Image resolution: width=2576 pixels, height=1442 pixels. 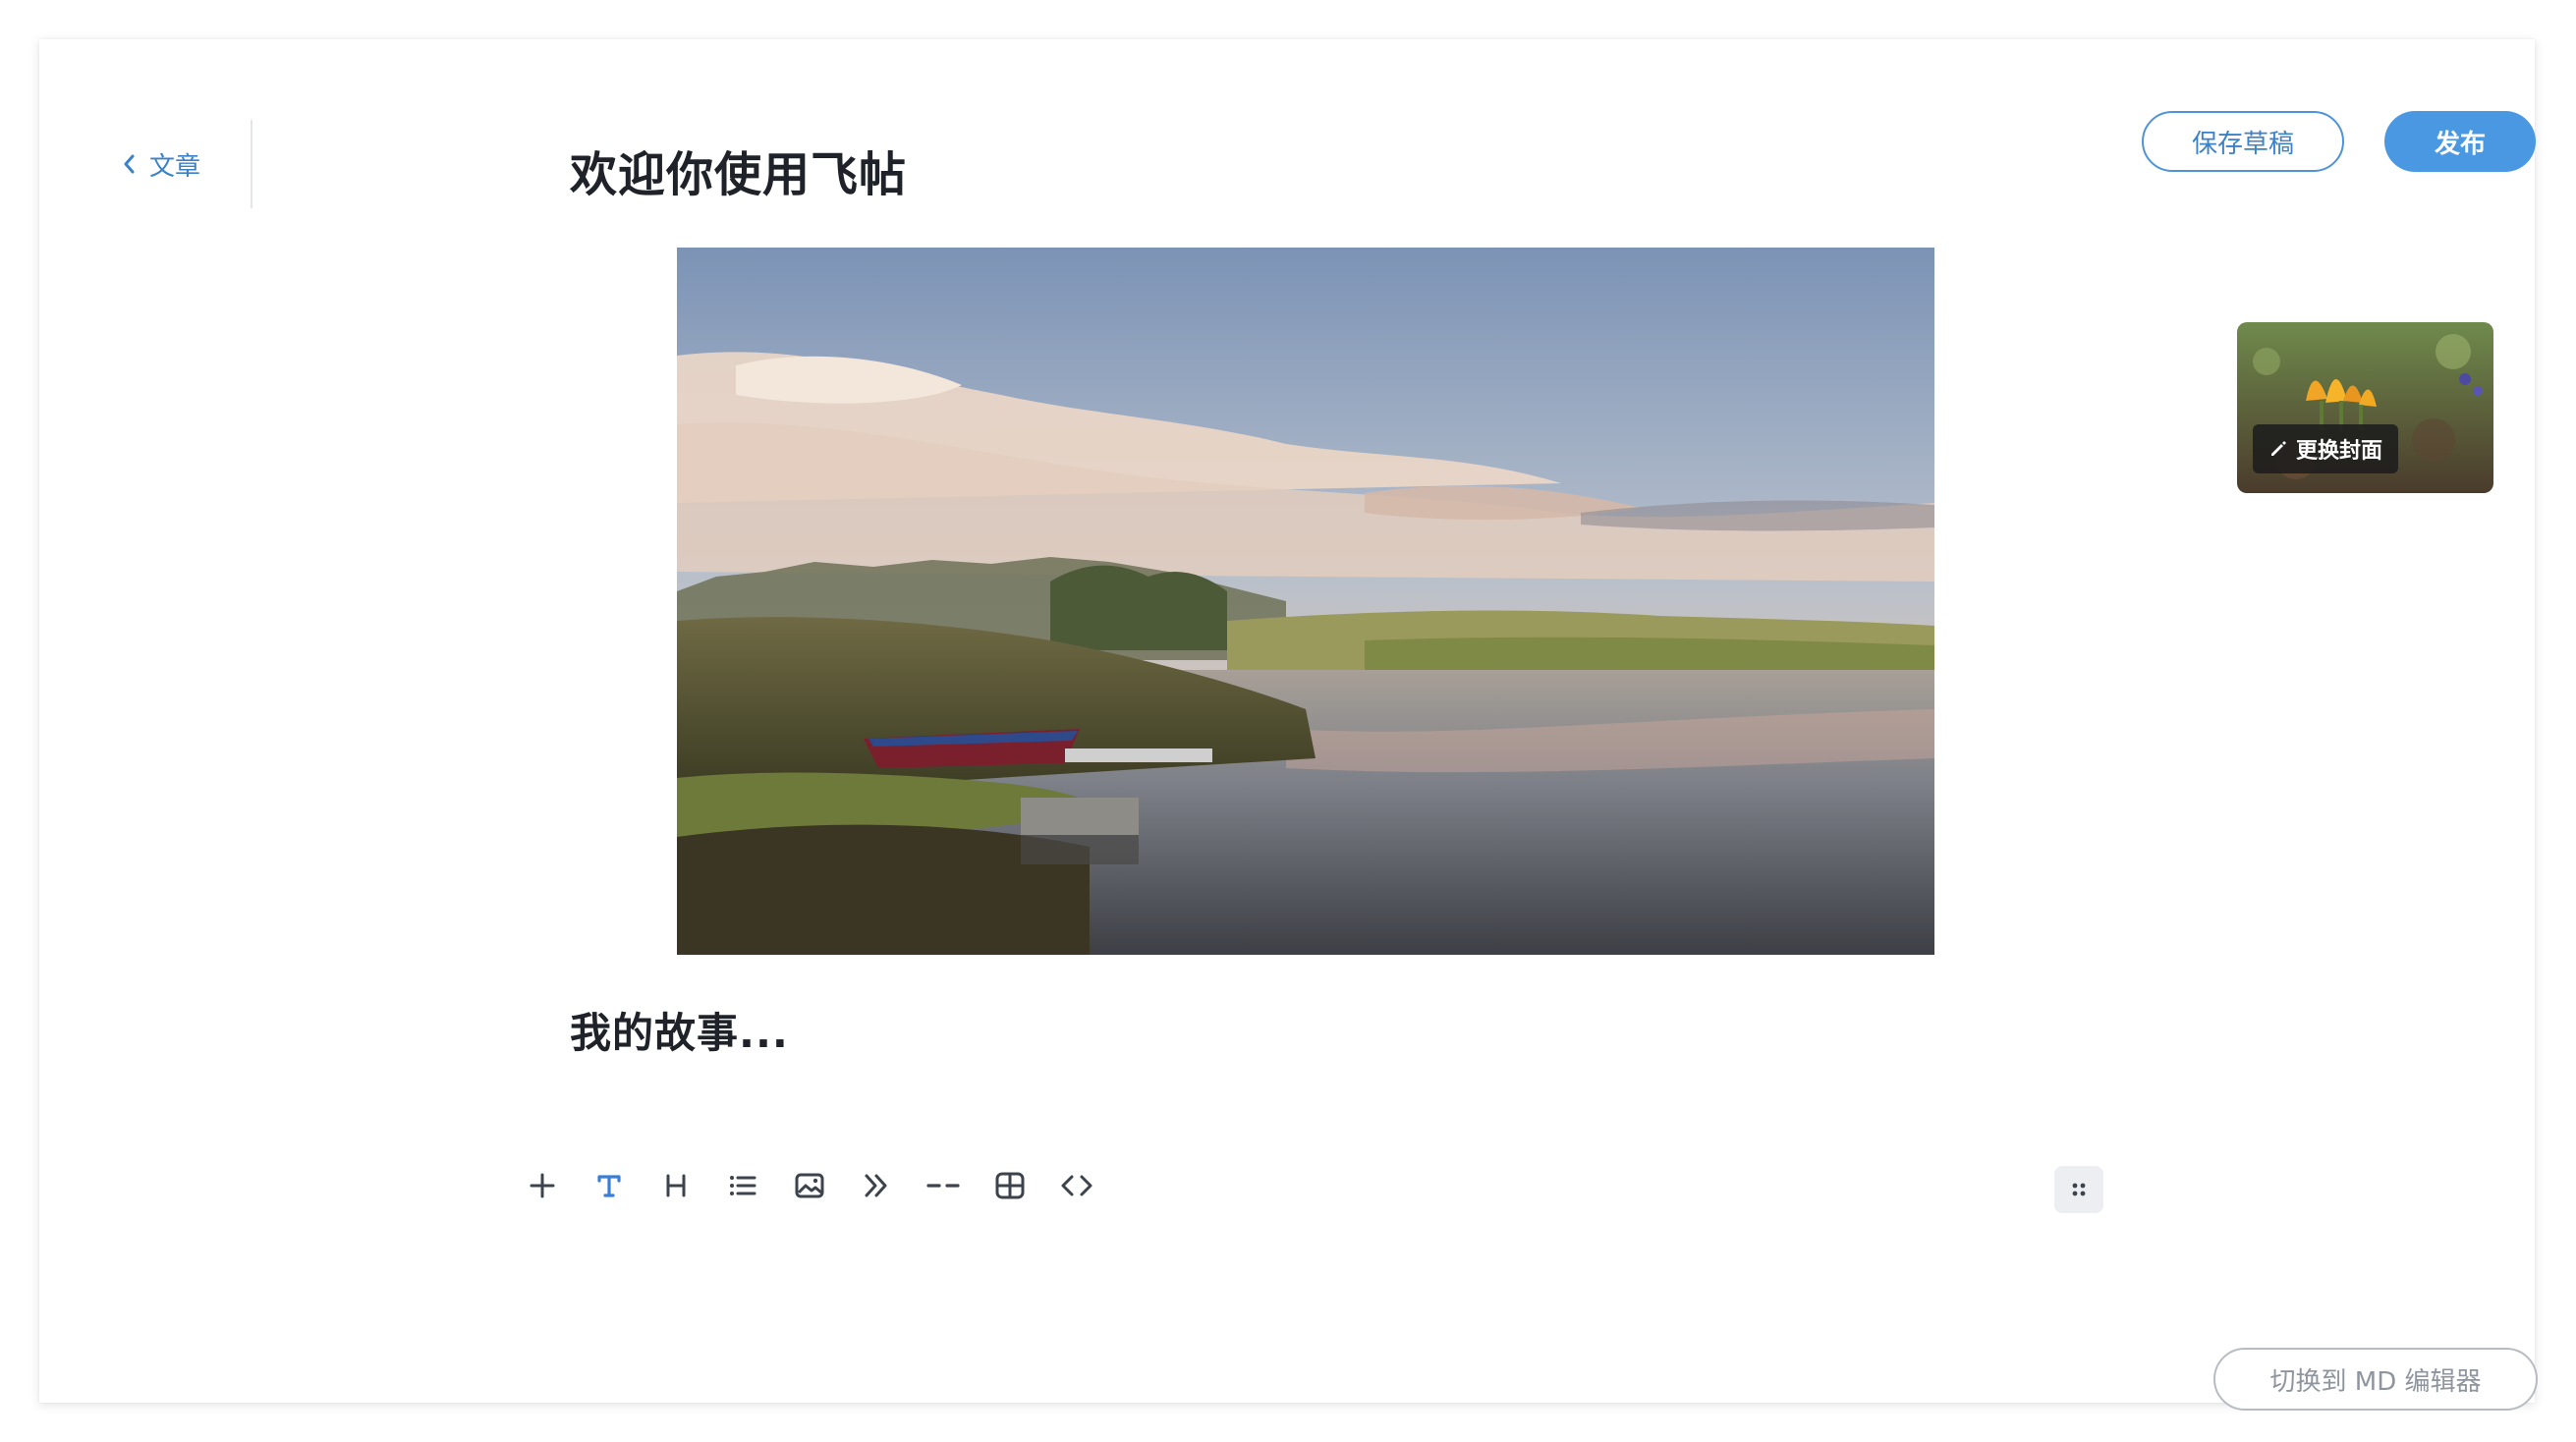 I want to click on table-icon, so click(x=1010, y=1185).